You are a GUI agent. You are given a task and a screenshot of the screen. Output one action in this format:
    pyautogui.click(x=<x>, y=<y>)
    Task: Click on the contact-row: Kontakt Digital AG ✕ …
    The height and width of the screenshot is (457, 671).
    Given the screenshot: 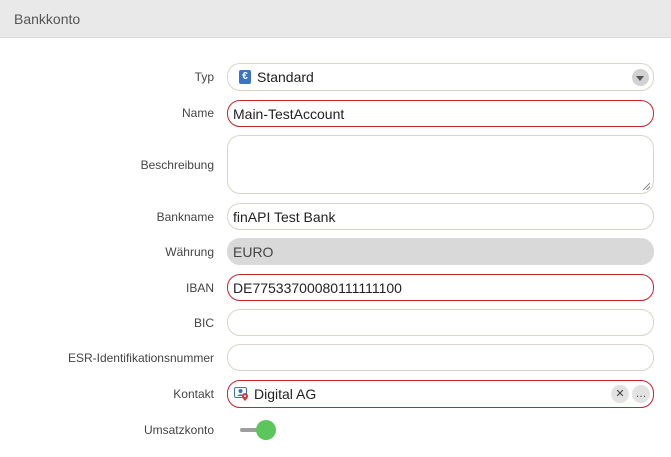 What is the action you would take?
    pyautogui.click(x=335, y=394)
    